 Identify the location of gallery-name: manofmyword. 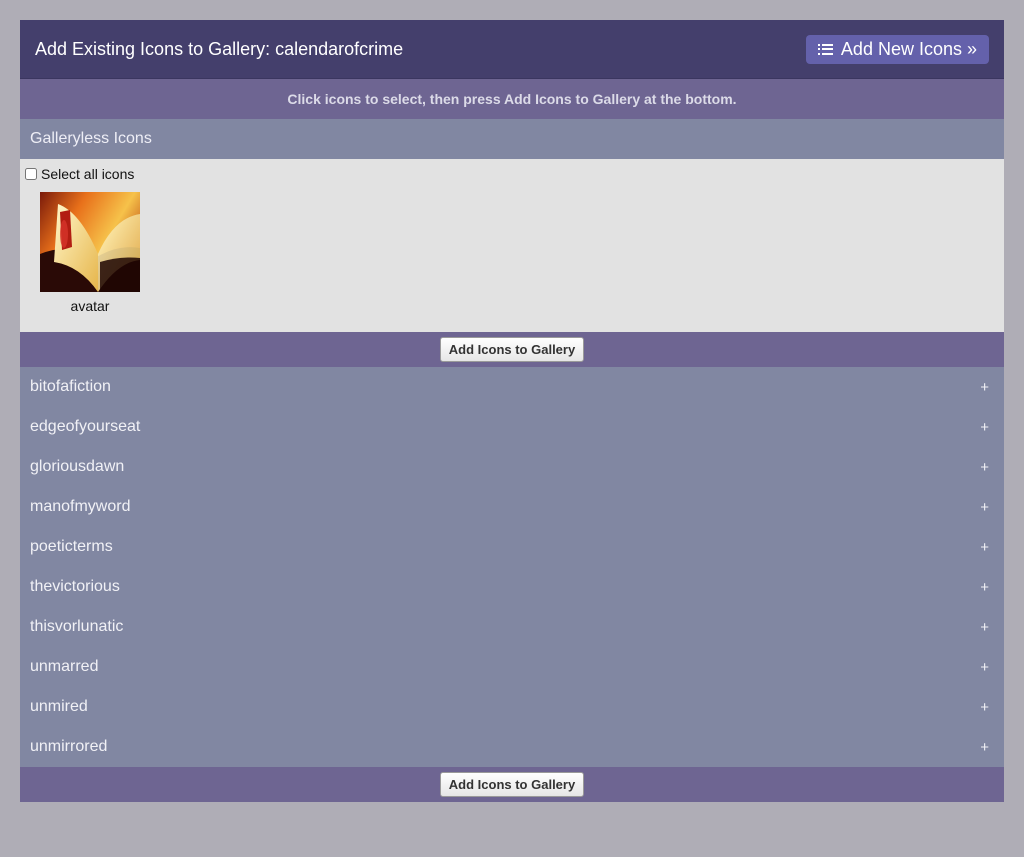
(80, 506).